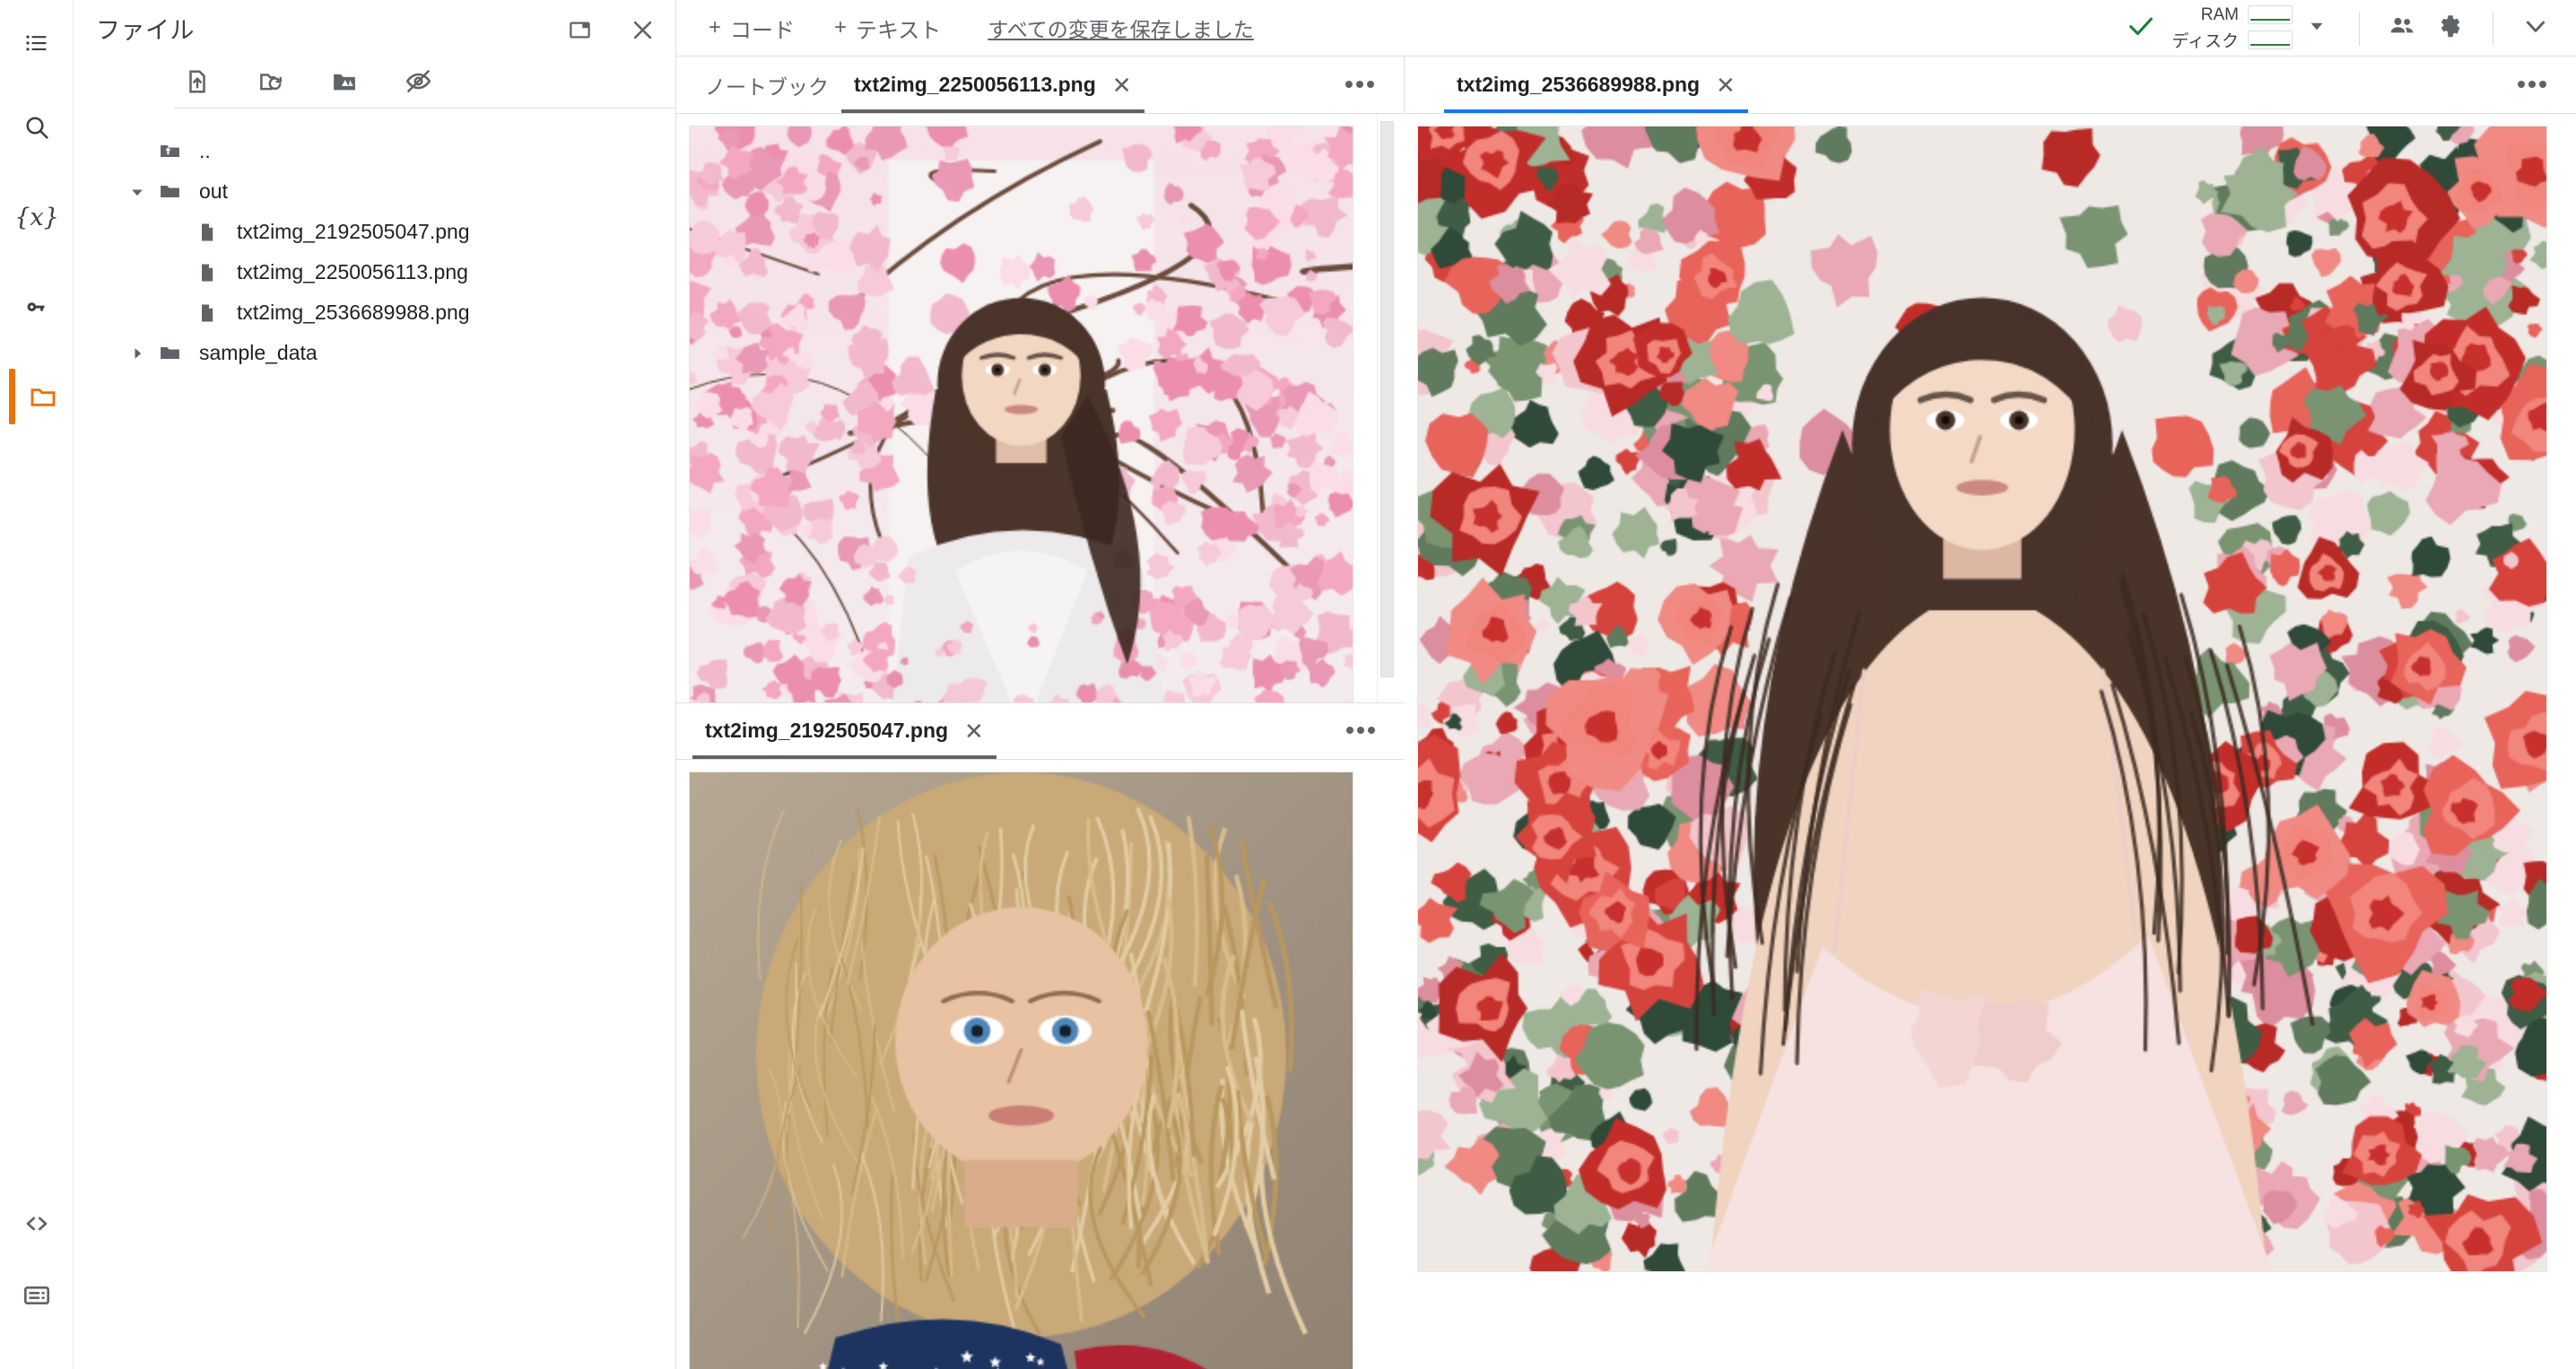 The width and height of the screenshot is (2576, 1369). I want to click on upload-file-button, so click(197, 83).